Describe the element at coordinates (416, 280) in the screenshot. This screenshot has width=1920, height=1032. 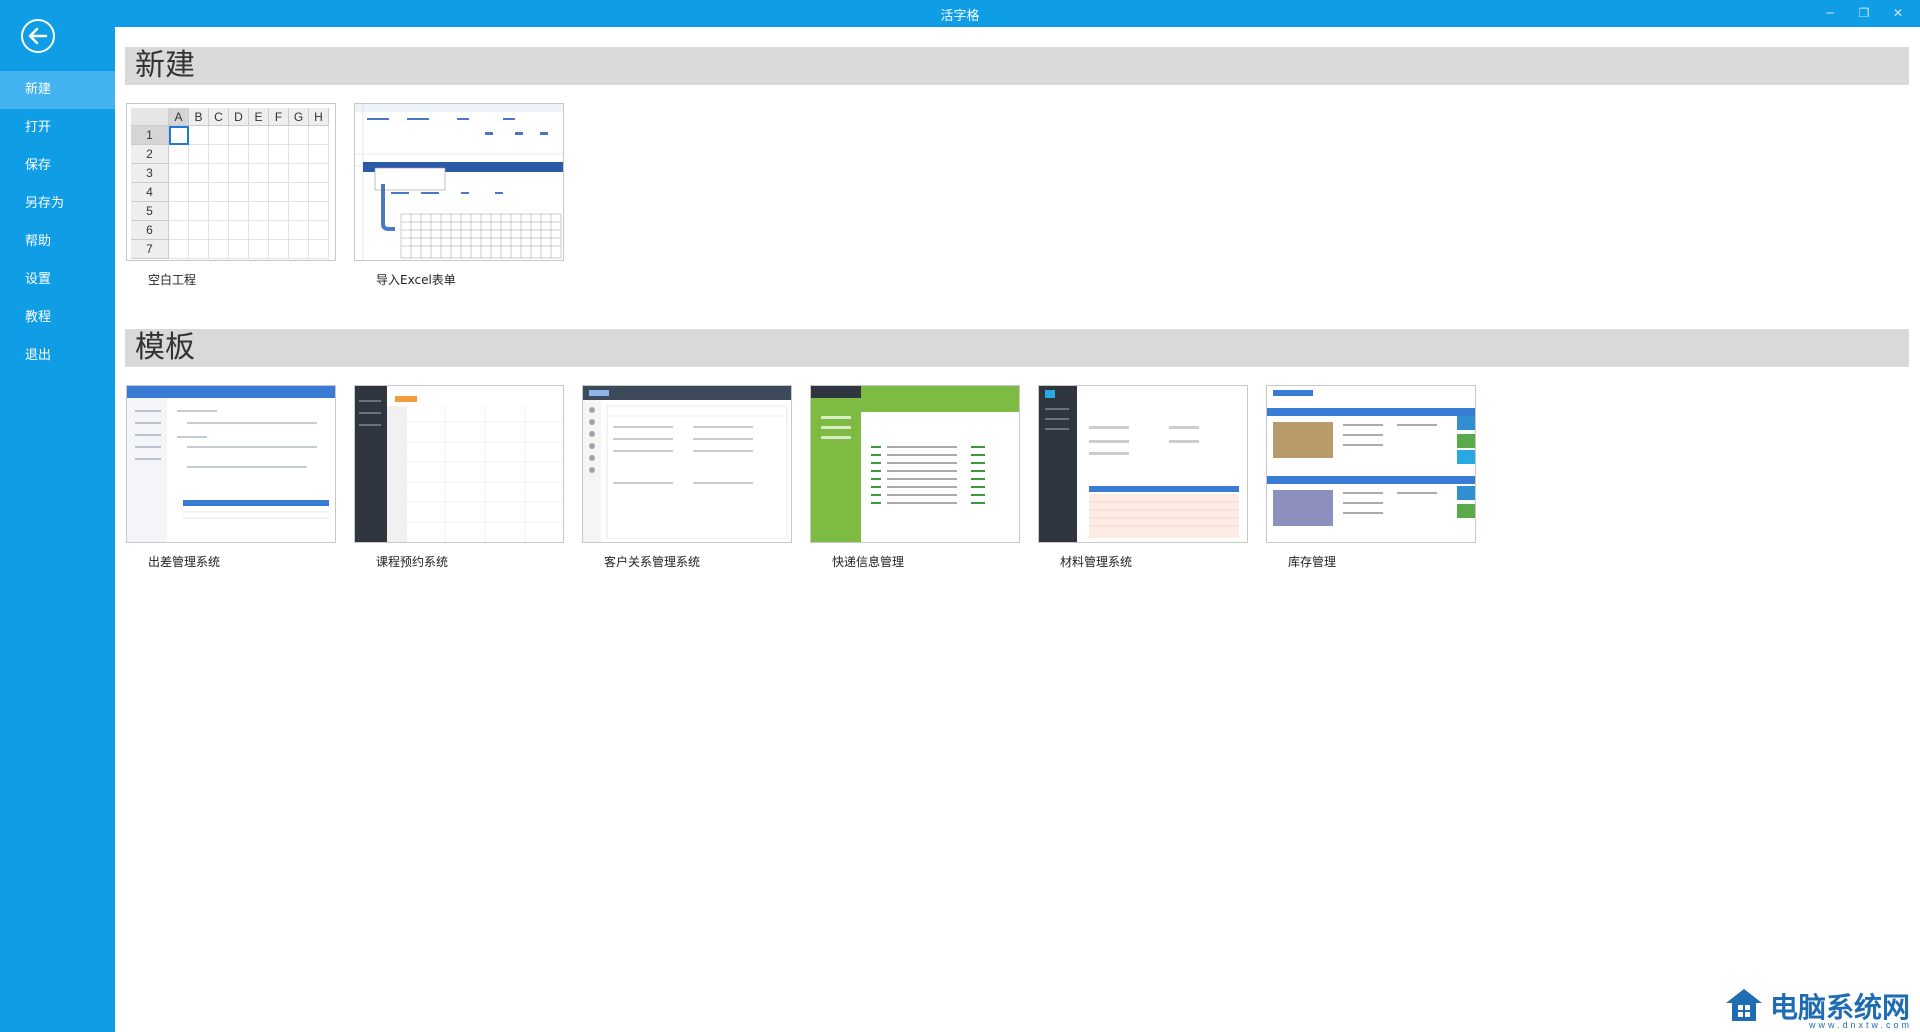
I see `card-label: 导入Excel表单` at that location.